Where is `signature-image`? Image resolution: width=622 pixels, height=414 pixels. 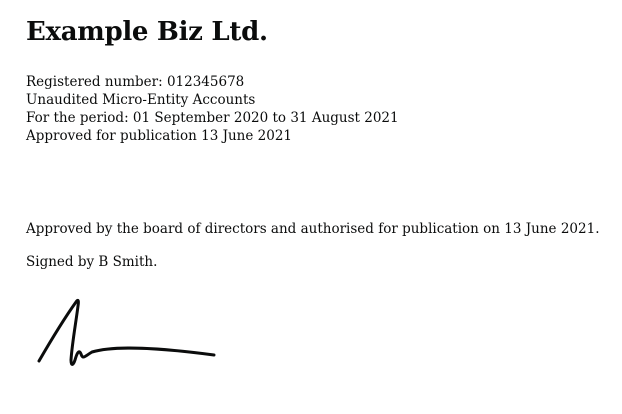 signature-image is located at coordinates (126, 332).